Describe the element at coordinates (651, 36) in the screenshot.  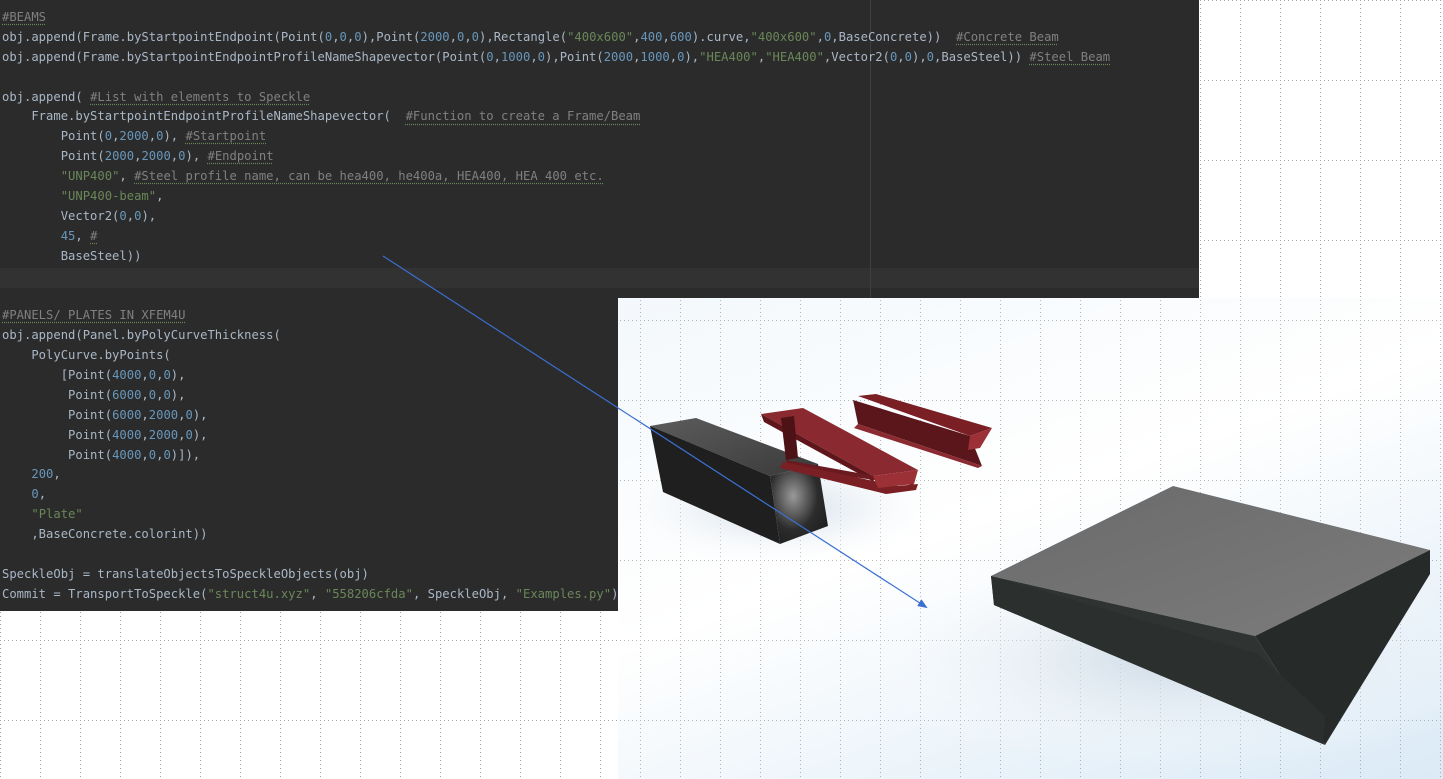
I see `code-token: 400` at that location.